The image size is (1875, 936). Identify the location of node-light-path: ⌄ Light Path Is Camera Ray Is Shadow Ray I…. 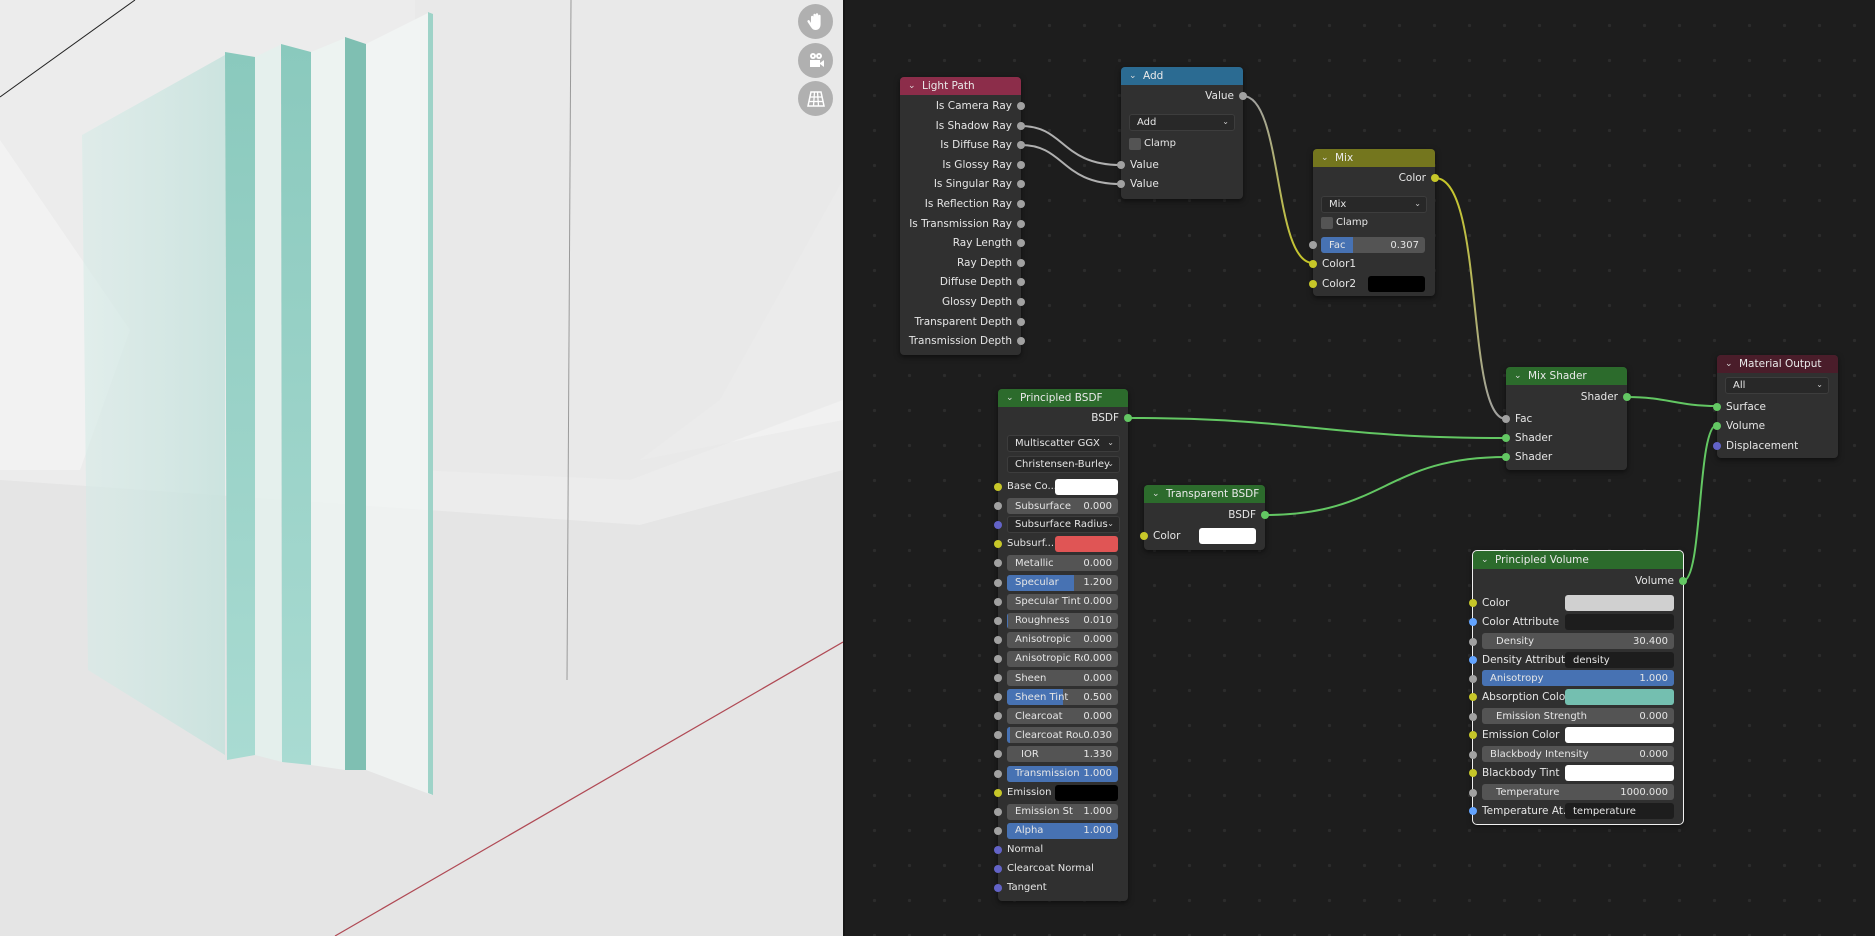
(962, 216).